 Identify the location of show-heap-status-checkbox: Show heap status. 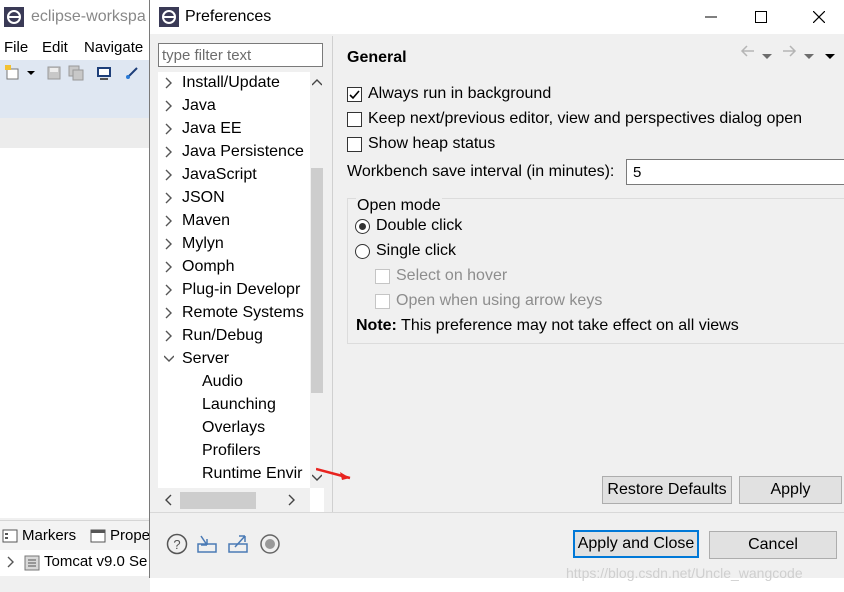
(421, 144).